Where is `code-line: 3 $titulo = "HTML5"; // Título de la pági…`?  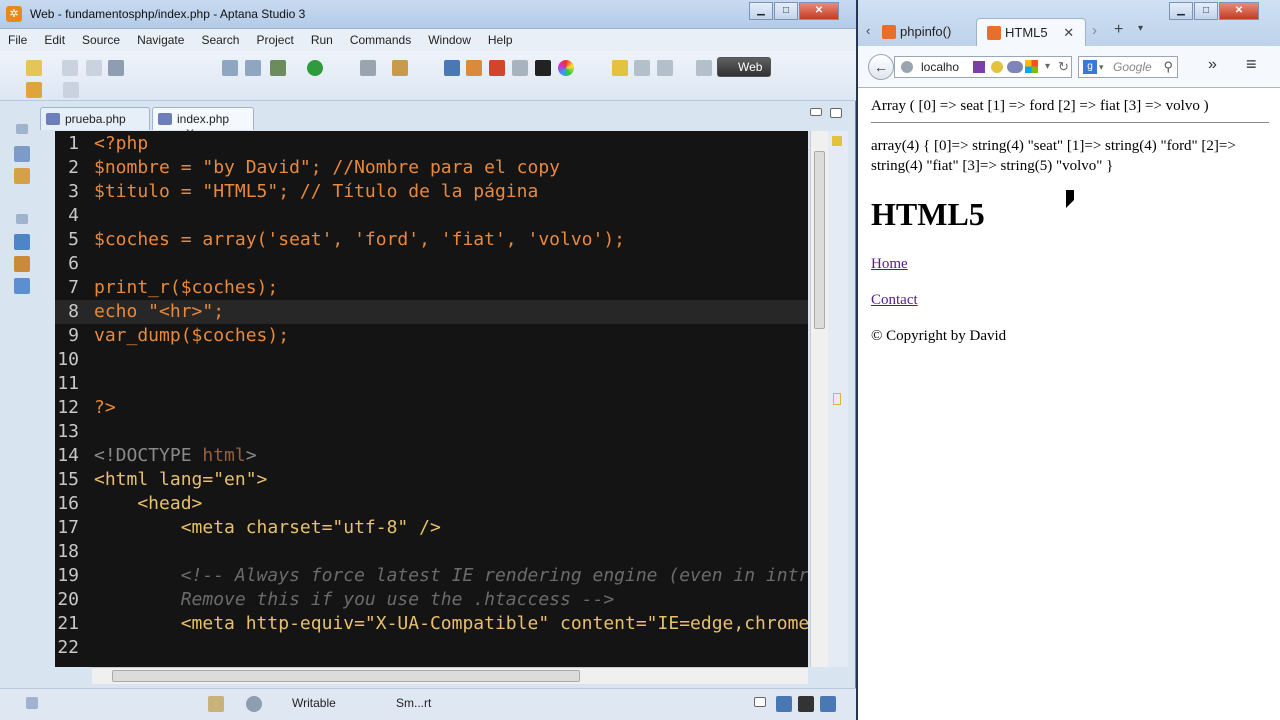 code-line: 3 $titulo = "HTML5"; // Título de la pági… is located at coordinates (431, 192).